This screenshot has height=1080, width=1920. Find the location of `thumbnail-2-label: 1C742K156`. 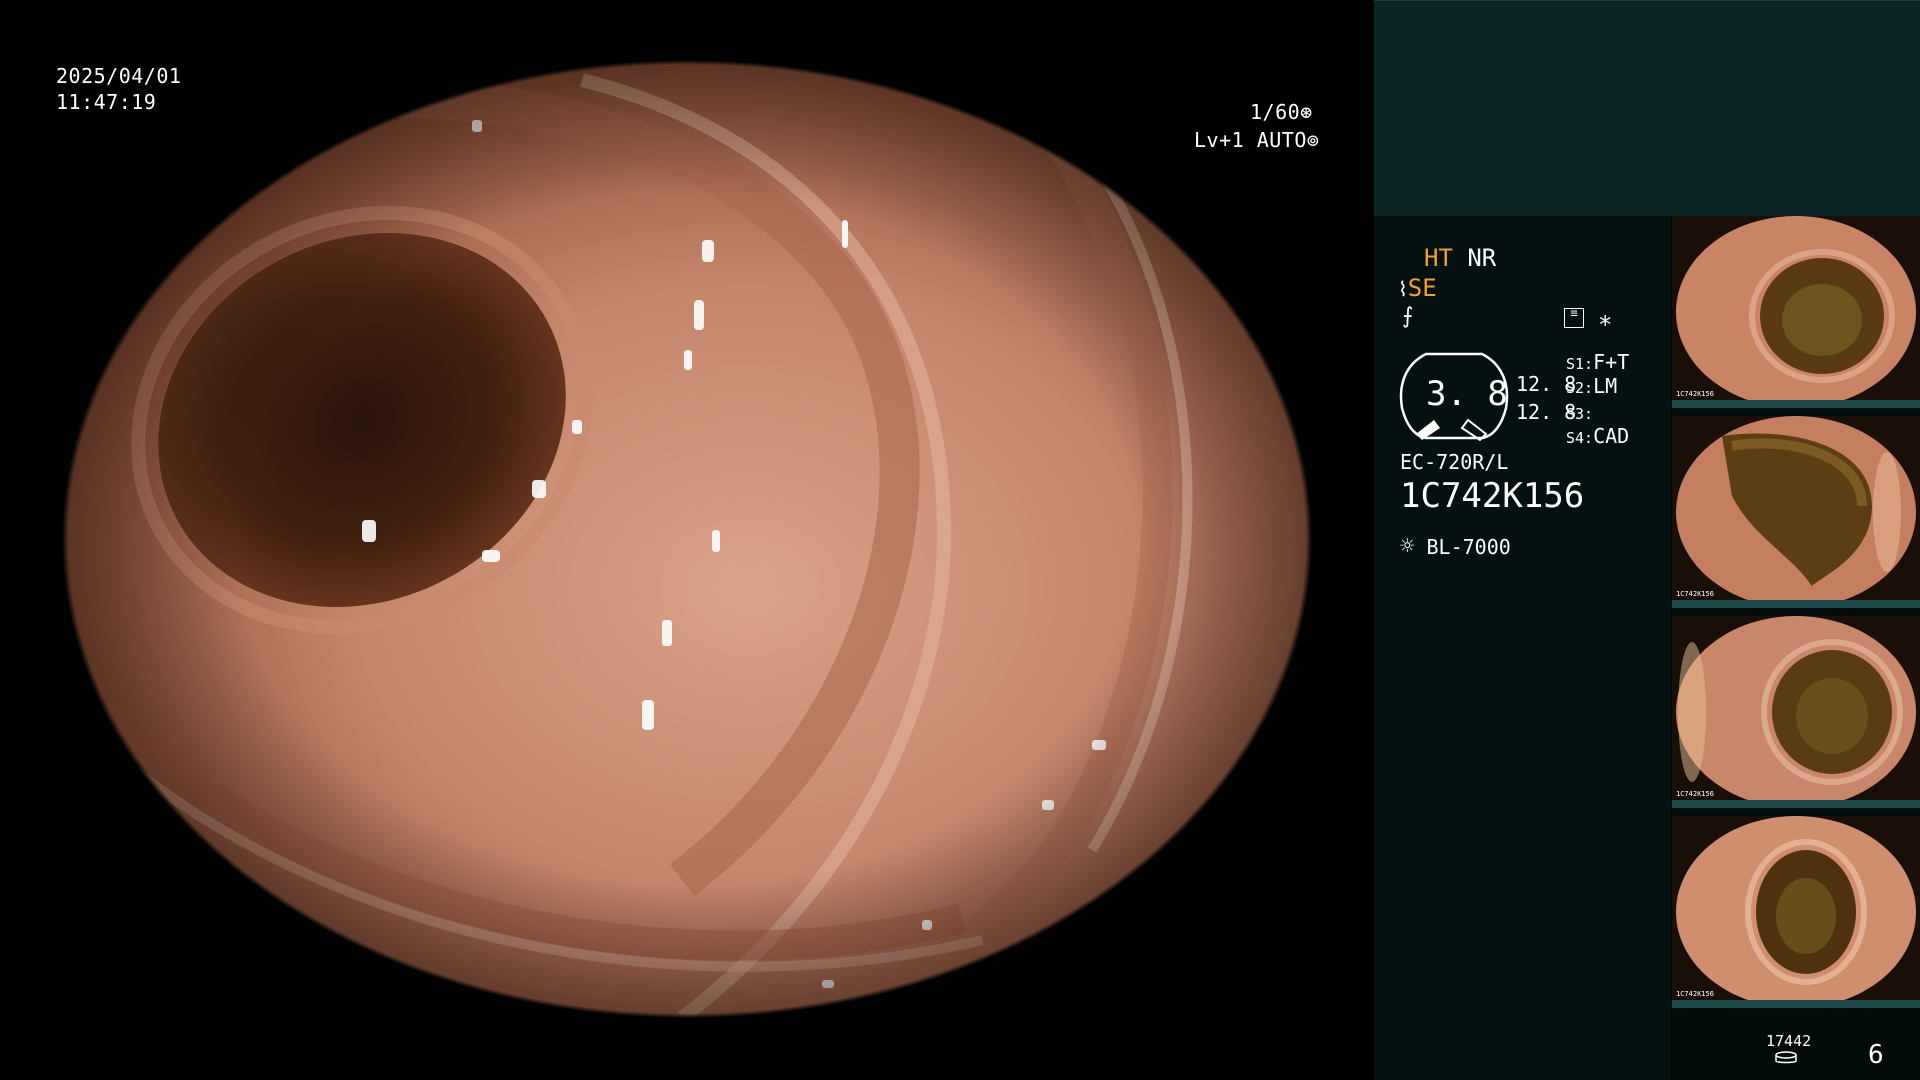

thumbnail-2-label: 1C742K156 is located at coordinates (1695, 594).